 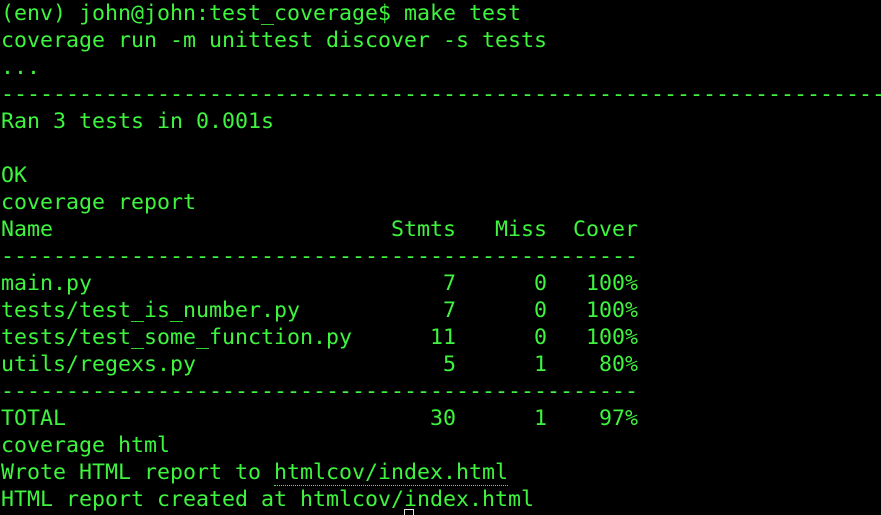 What do you see at coordinates (320, 310) in the screenshot?
I see `report-row: tests/test_is_number.py 7 0 100%` at bounding box center [320, 310].